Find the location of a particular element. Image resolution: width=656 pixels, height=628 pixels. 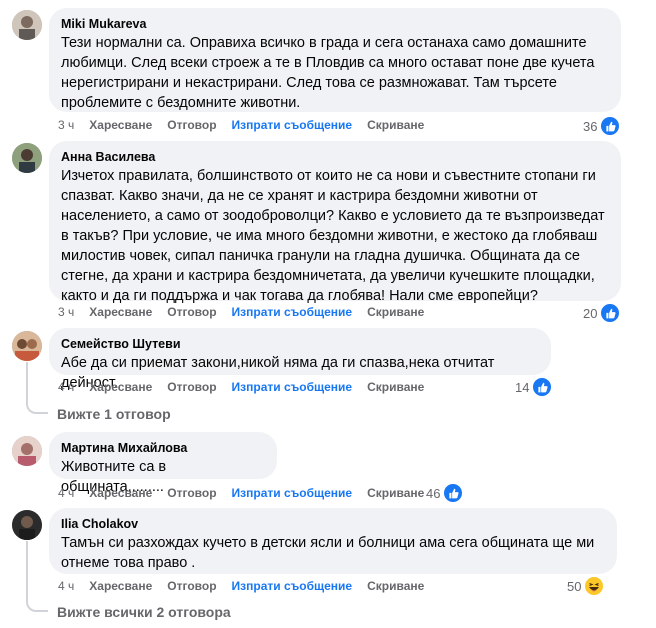

comment-author: Мартина Михайлова is located at coordinates (163, 448).